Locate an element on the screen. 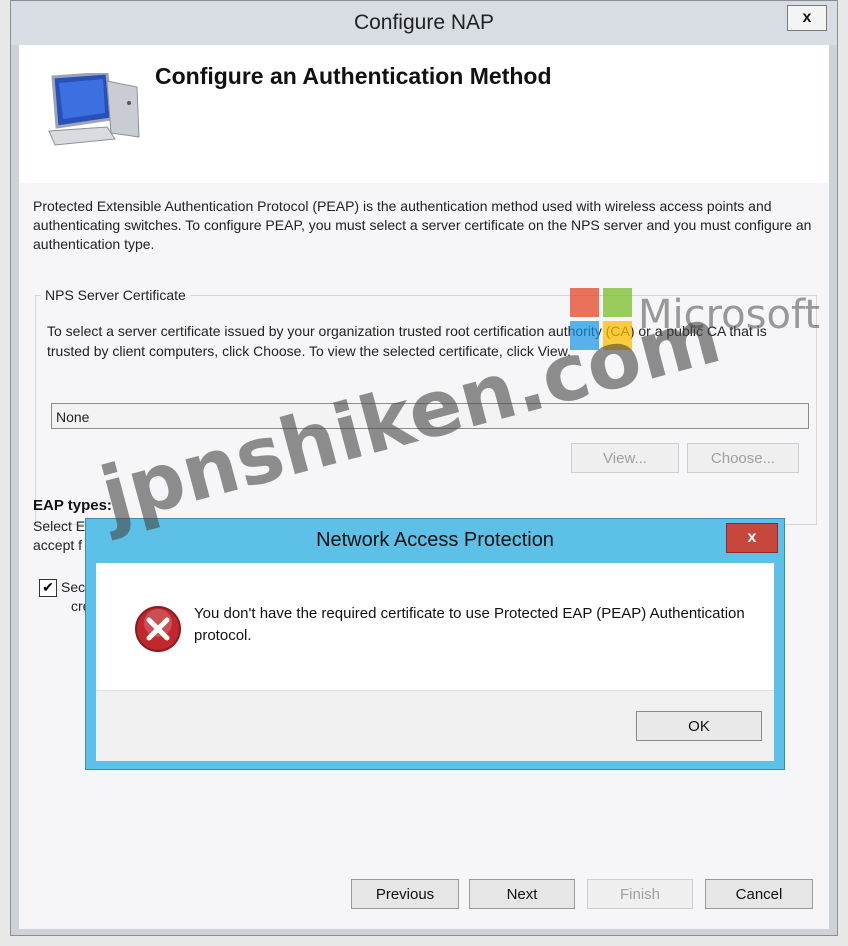  computer-icon is located at coordinates (94, 109).